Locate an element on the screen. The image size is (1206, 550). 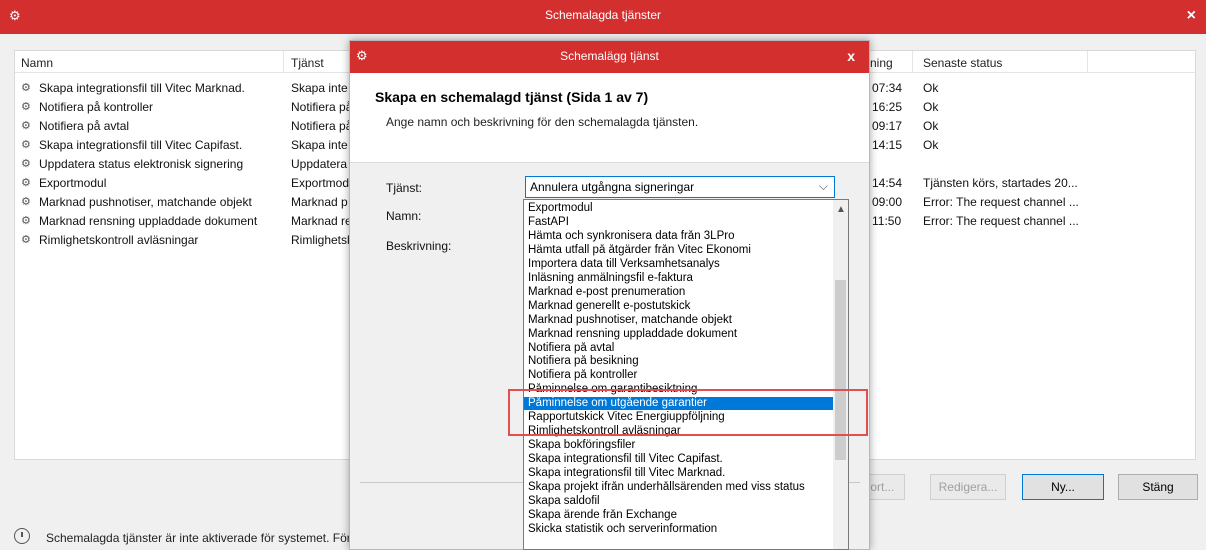
dropdown-option: Marknad generellt e-postutskick is located at coordinates (679, 306).